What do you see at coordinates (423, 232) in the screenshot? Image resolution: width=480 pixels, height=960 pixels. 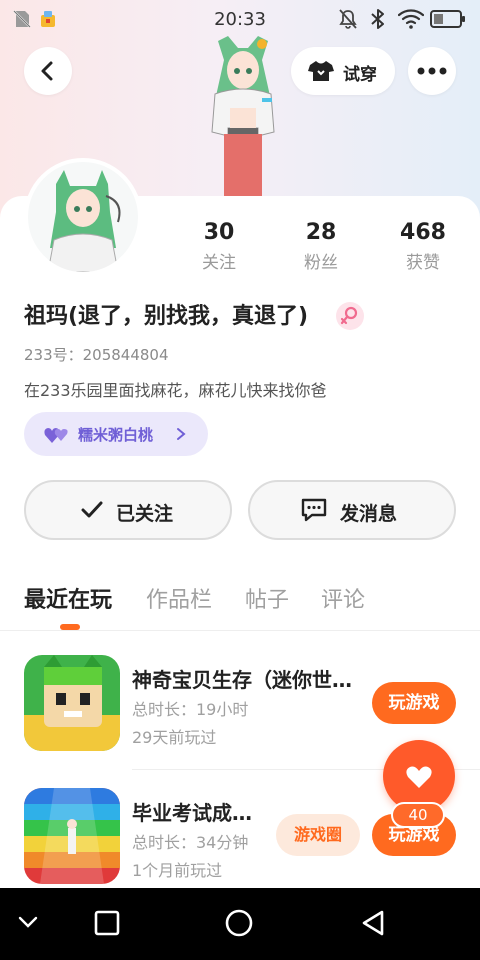 I see `likes-count: 468` at bounding box center [423, 232].